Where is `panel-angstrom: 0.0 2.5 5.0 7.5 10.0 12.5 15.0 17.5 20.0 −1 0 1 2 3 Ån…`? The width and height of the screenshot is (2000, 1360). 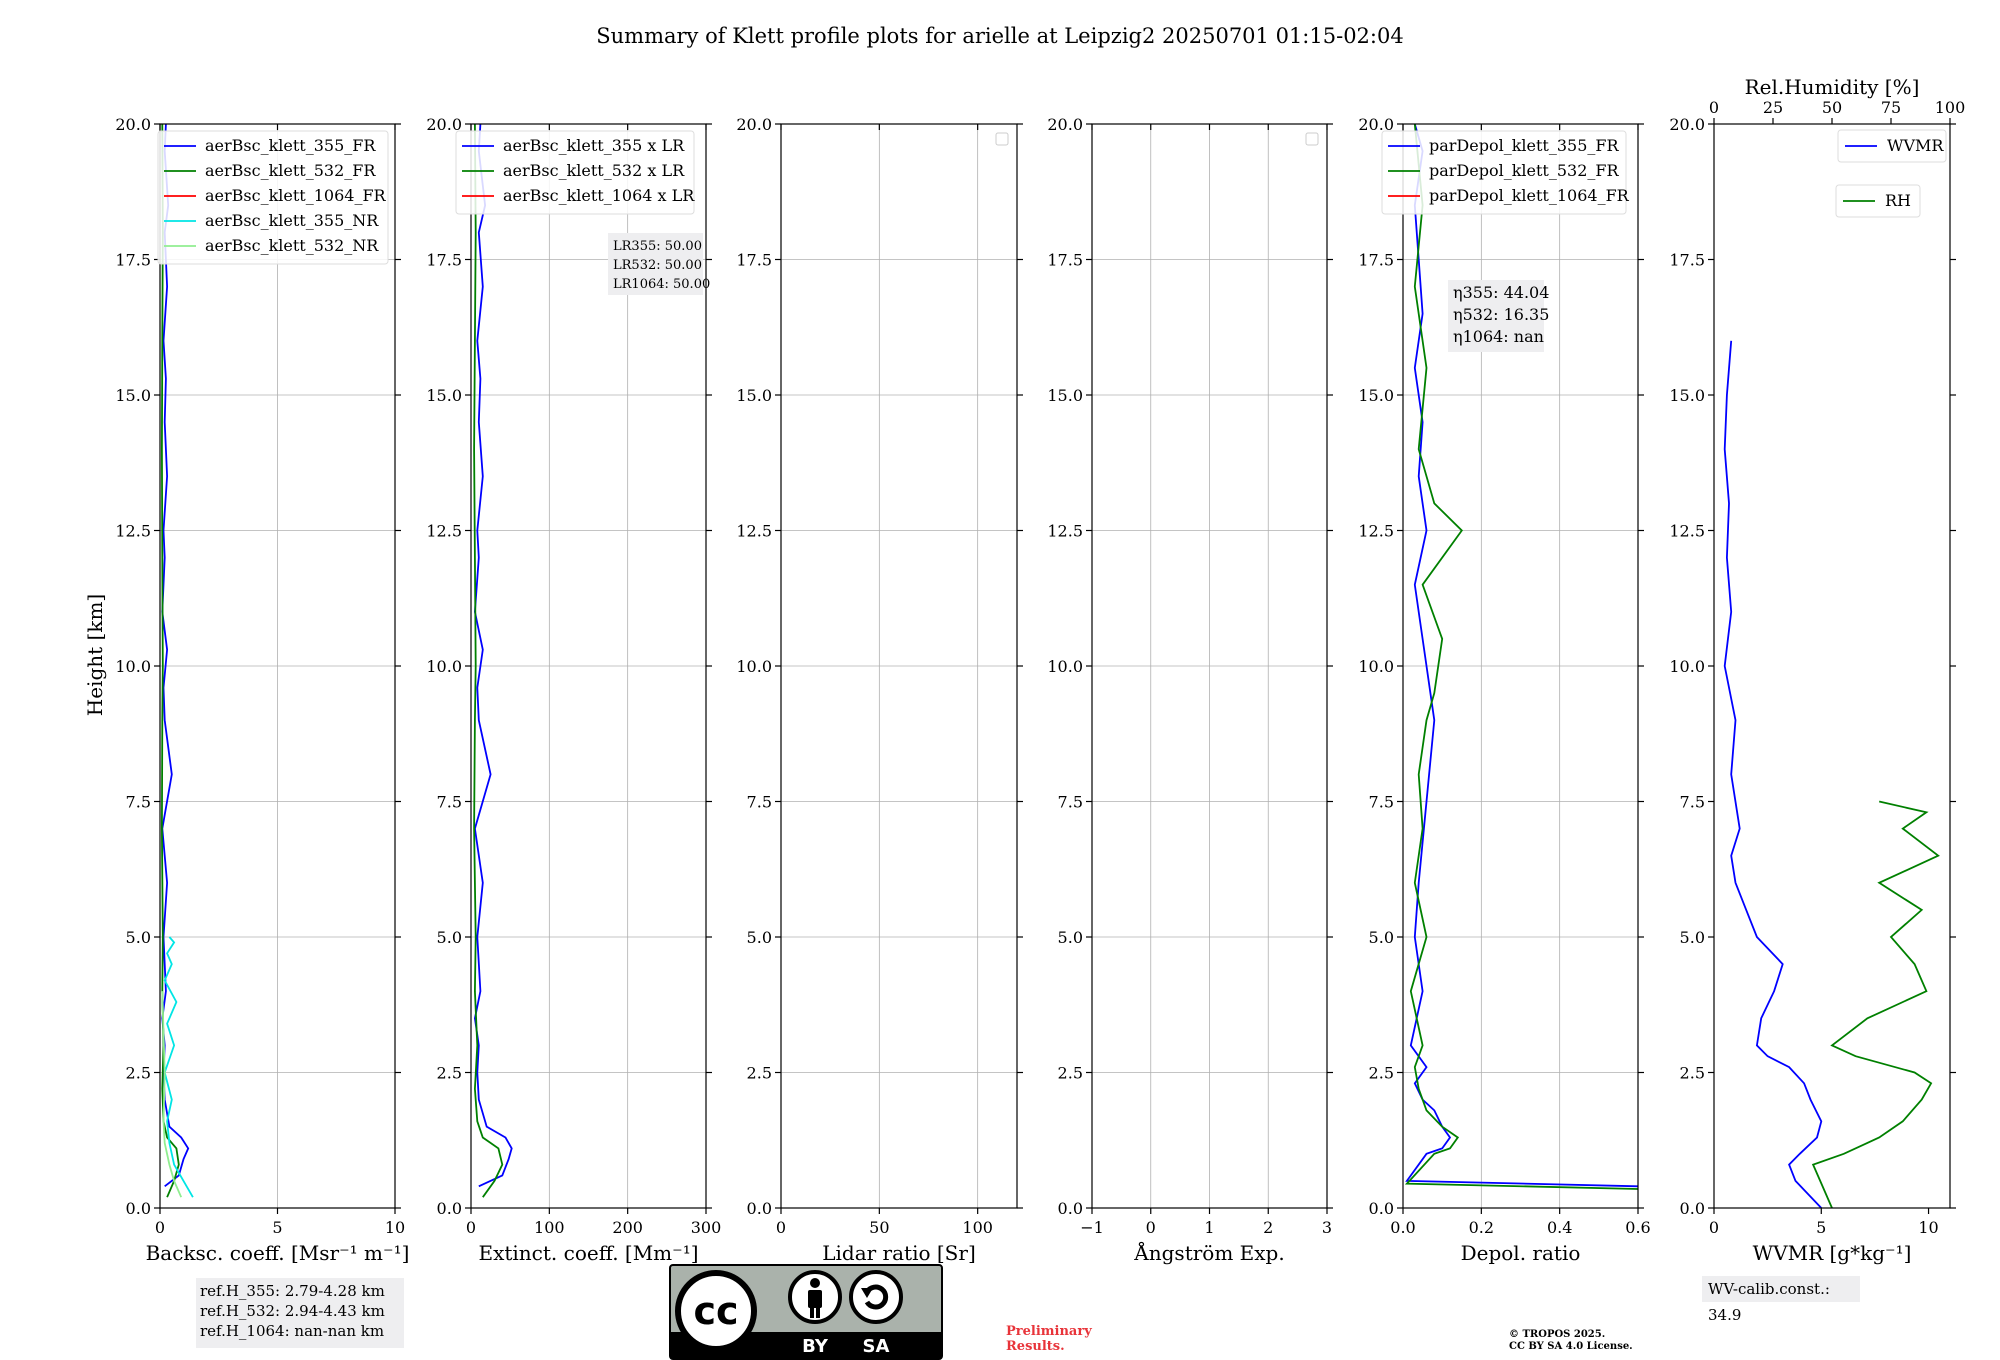
panel-angstrom: 0.0 2.5 5.0 7.5 10.0 12.5 15.0 17.5 20.0 −1 0 1 2 3 Ån… is located at coordinates (1190, 690).